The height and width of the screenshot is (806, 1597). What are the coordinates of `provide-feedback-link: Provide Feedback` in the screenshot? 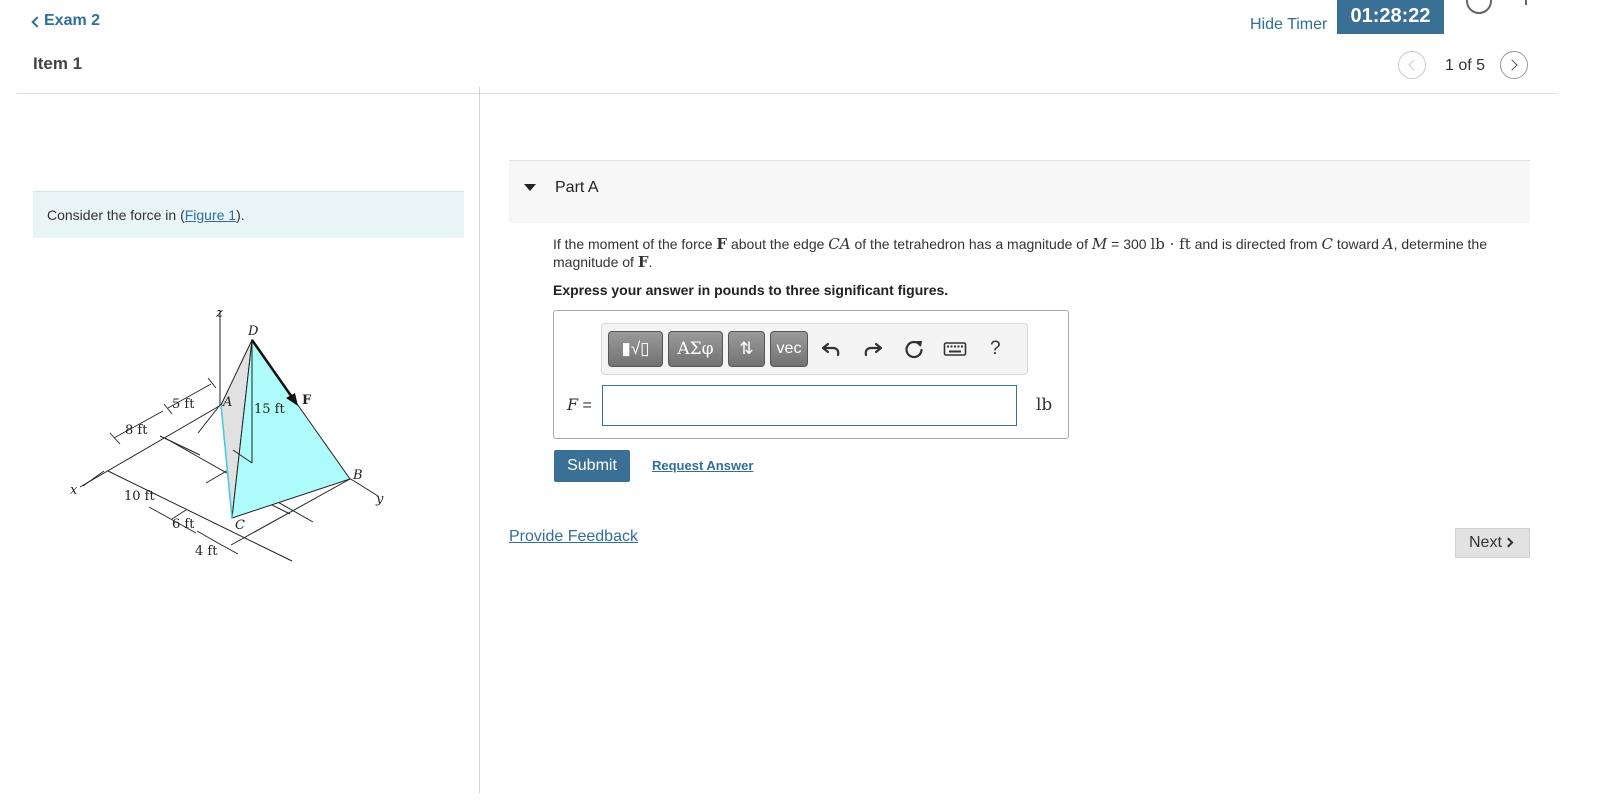 It's located at (573, 537).